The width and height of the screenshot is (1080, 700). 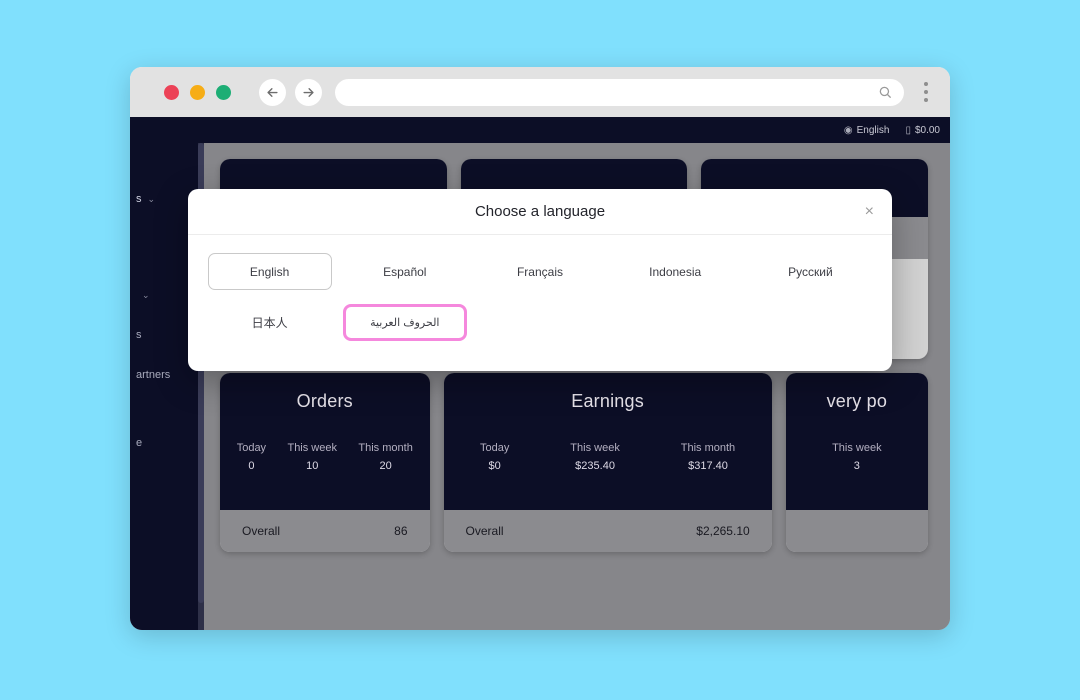 What do you see at coordinates (723, 531) in the screenshot?
I see `earnings-overall-value: $2,265.10` at bounding box center [723, 531].